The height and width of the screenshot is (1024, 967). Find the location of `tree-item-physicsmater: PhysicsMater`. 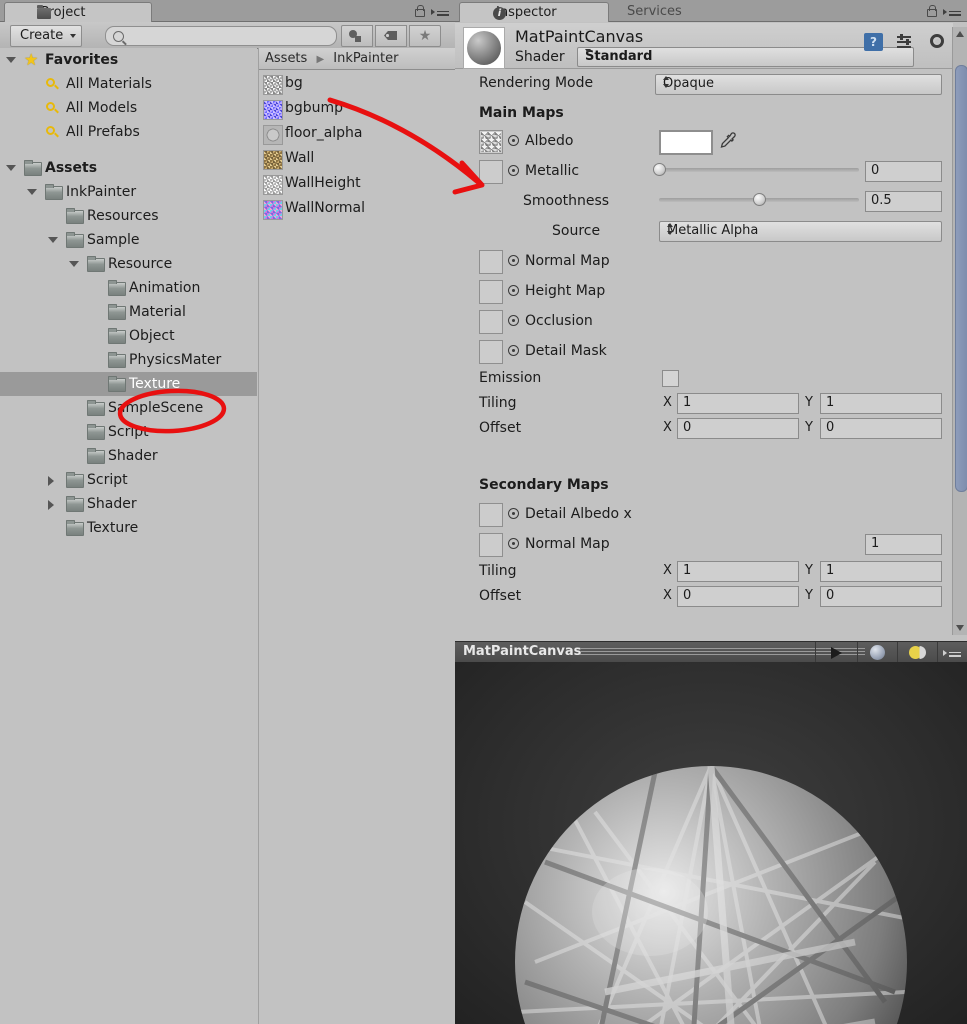

tree-item-physicsmater: PhysicsMater is located at coordinates (128, 360).